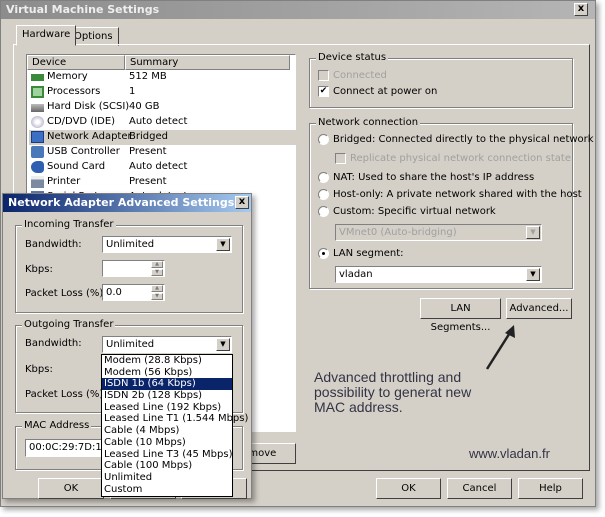 The height and width of the screenshot is (517, 605). I want to click on connected-checkbox, so click(323, 75).